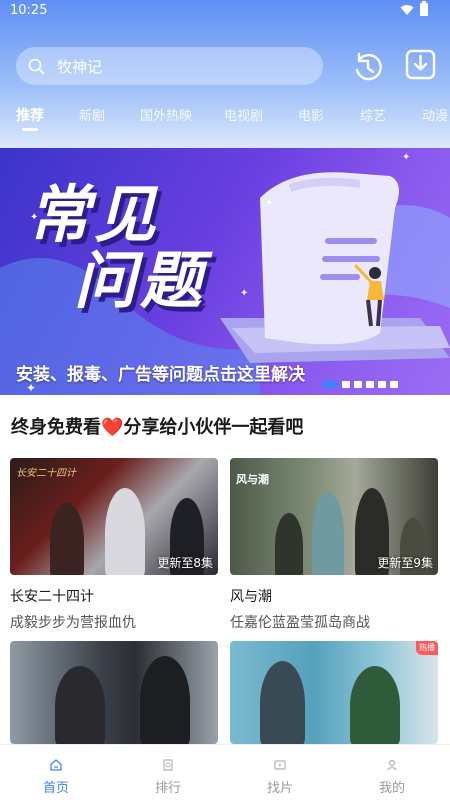 The width and height of the screenshot is (450, 800). What do you see at coordinates (52, 597) in the screenshot?
I see `video-title: 长安二十四计` at bounding box center [52, 597].